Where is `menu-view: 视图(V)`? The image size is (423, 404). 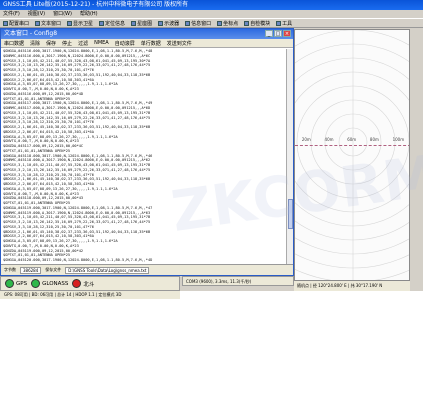
menu-view: 视图(V) is located at coordinates (36, 14).